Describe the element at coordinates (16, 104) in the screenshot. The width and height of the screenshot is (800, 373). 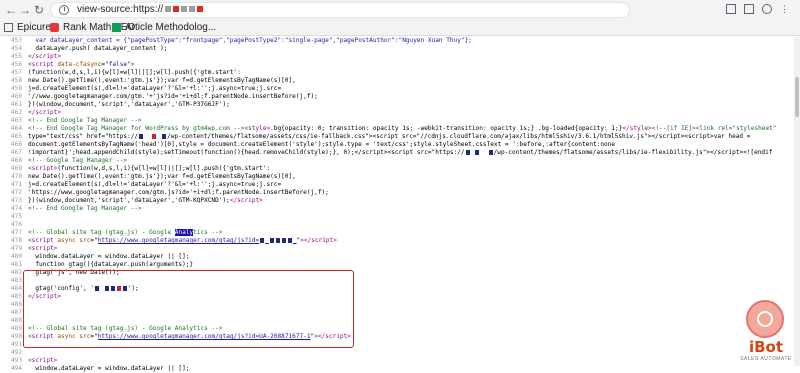
I see `line-number: 461` at that location.